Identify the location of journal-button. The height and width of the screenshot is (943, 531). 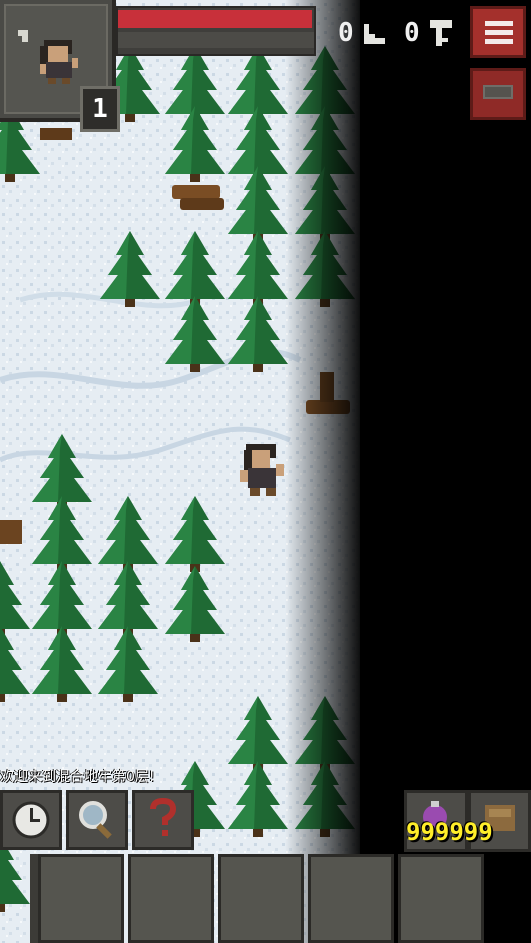
(498, 94).